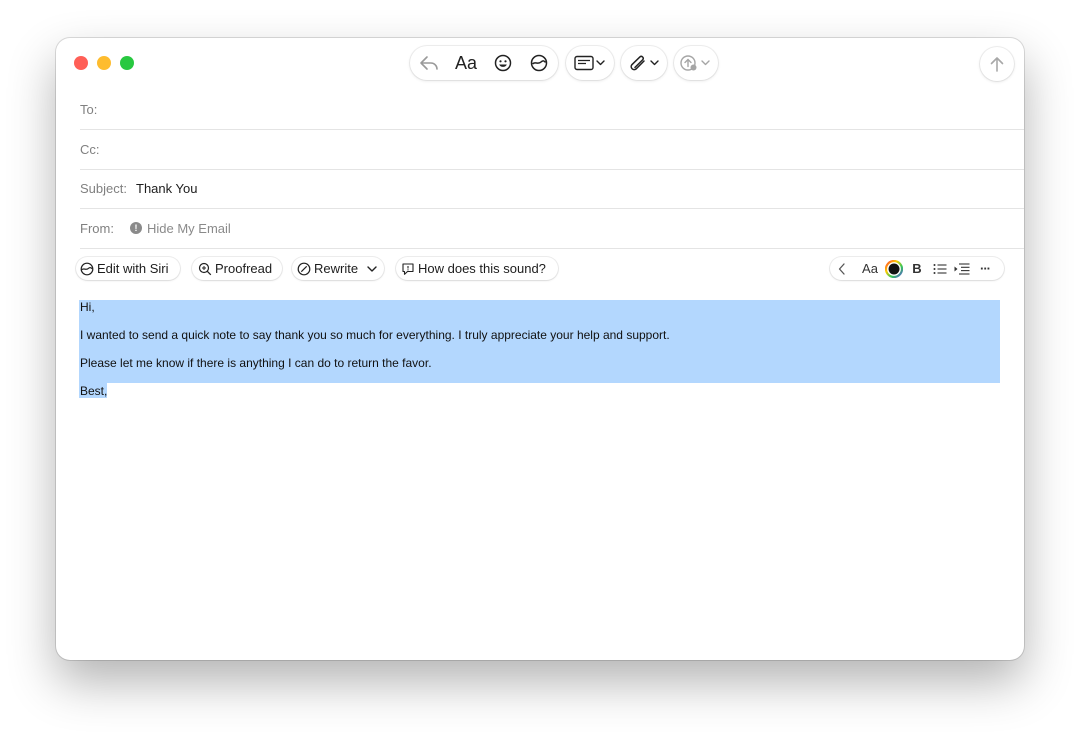  What do you see at coordinates (408, 268) in the screenshot?
I see `speech-bubble-icon` at bounding box center [408, 268].